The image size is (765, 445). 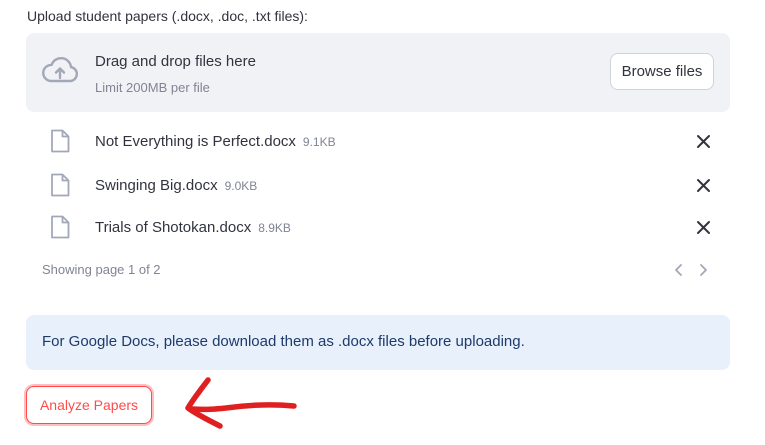 I want to click on file-size: 9.0KB, so click(x=241, y=186).